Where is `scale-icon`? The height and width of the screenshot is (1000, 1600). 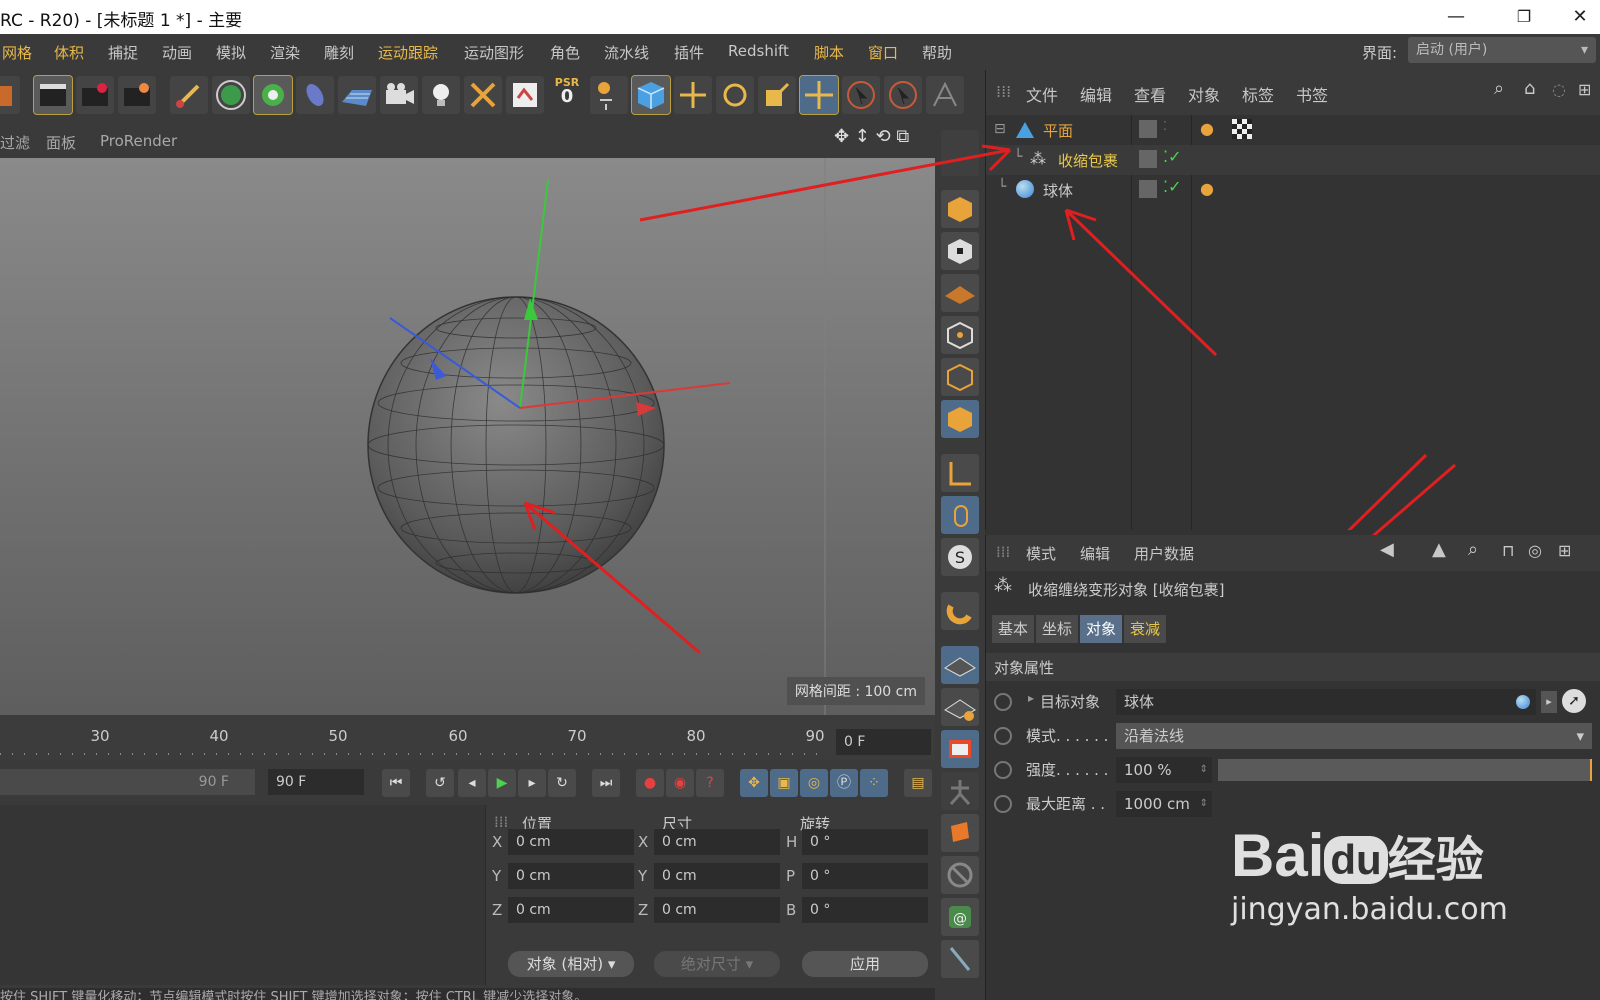
scale-icon is located at coordinates (777, 95).